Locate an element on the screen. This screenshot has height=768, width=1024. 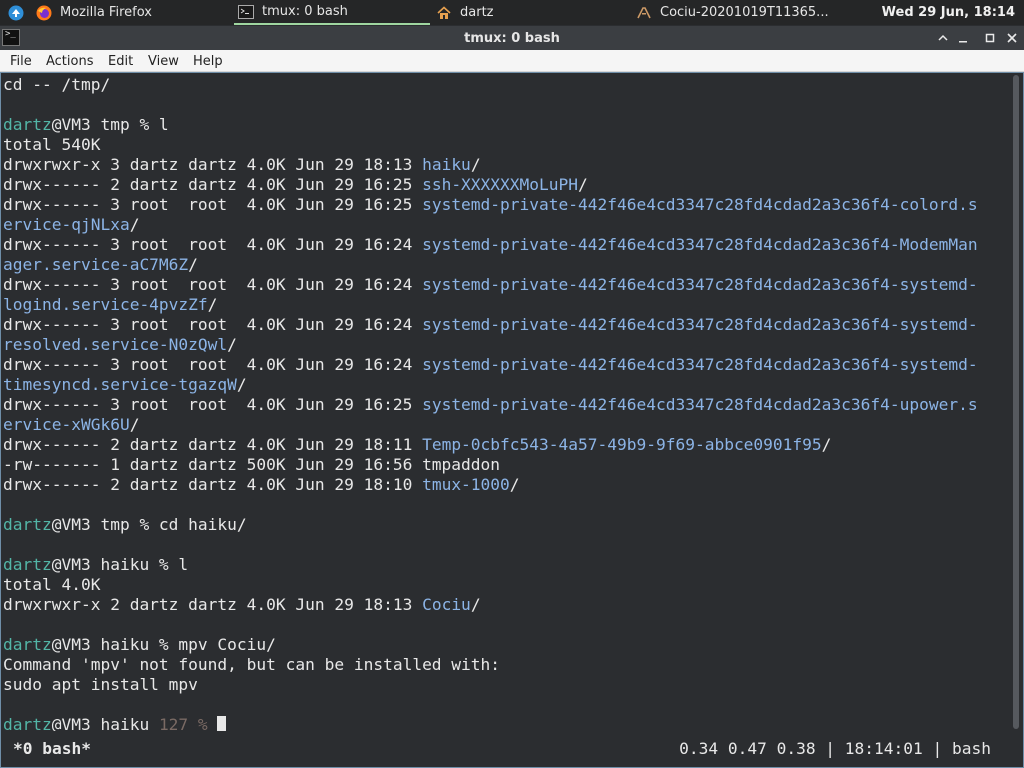
taskbar-item-label: dartz is located at coordinates (477, 12).